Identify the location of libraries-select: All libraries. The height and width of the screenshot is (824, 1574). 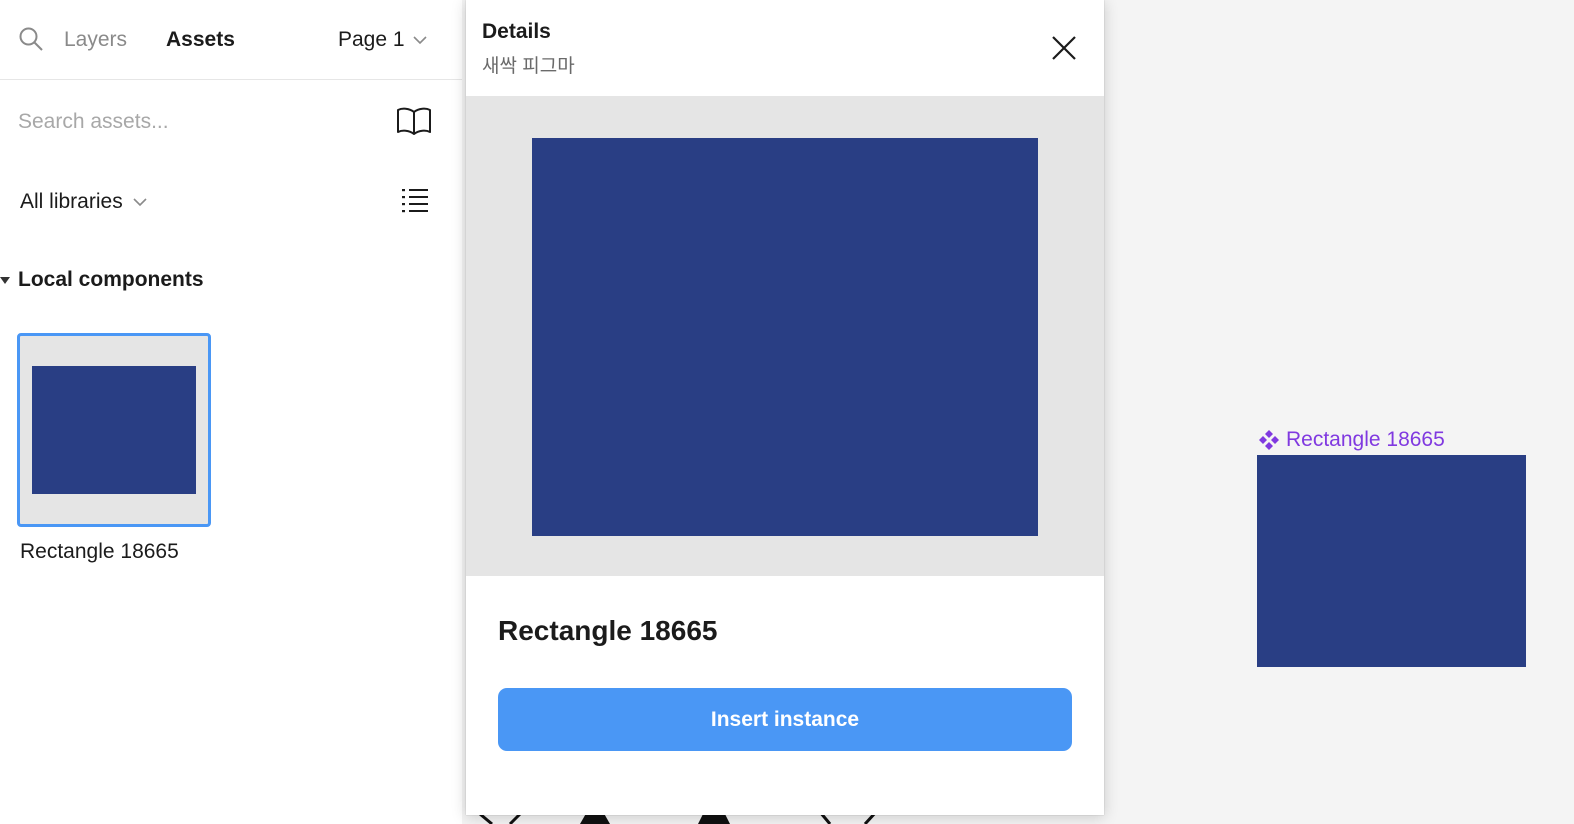
(83, 202).